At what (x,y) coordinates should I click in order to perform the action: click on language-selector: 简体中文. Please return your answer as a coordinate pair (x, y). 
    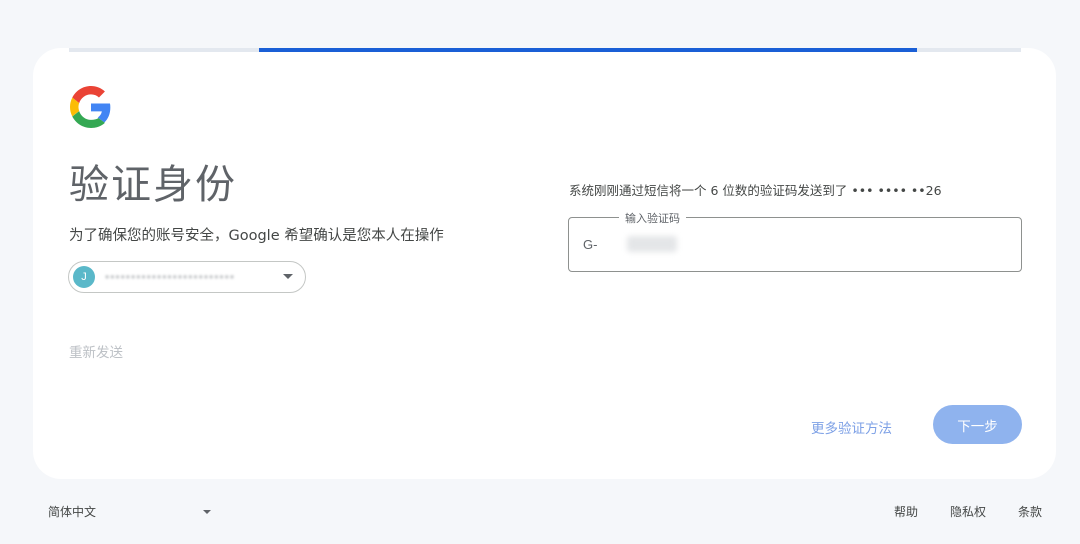
    Looking at the image, I should click on (72, 511).